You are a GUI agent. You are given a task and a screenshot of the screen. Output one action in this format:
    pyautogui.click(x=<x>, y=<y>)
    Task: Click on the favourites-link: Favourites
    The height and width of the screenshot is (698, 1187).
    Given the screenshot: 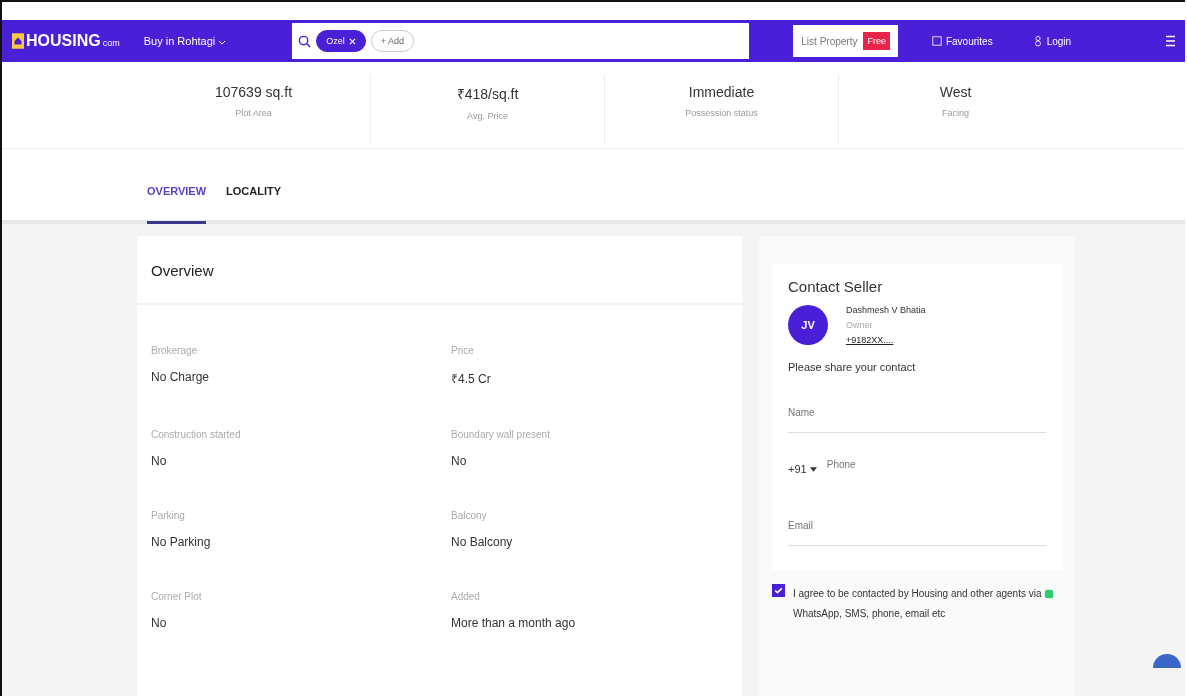 What is the action you would take?
    pyautogui.click(x=962, y=41)
    